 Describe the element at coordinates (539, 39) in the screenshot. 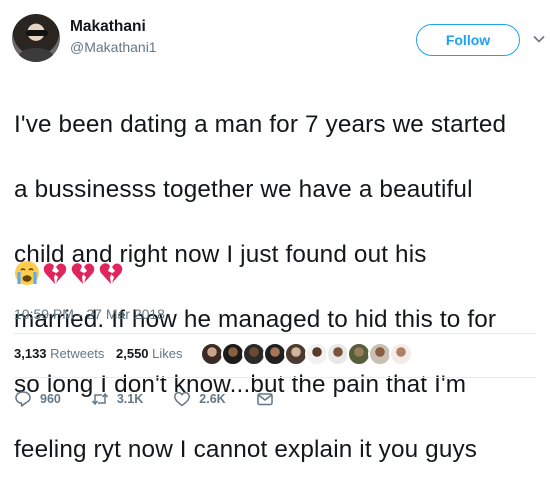

I see `chevron-down-icon` at that location.